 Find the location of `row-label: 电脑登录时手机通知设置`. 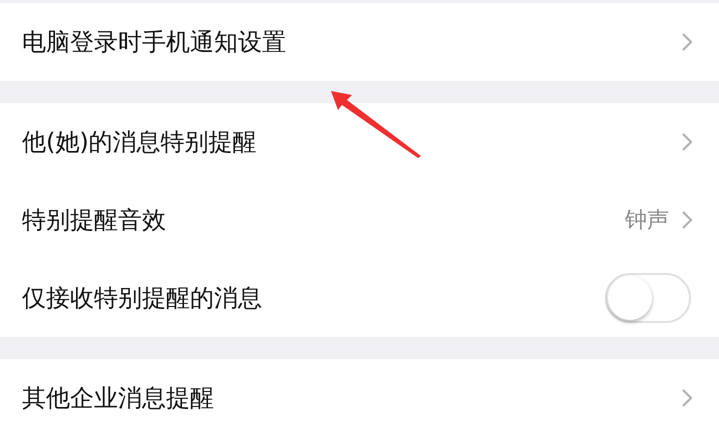

row-label: 电脑登录时手机通知设置 is located at coordinates (154, 42).